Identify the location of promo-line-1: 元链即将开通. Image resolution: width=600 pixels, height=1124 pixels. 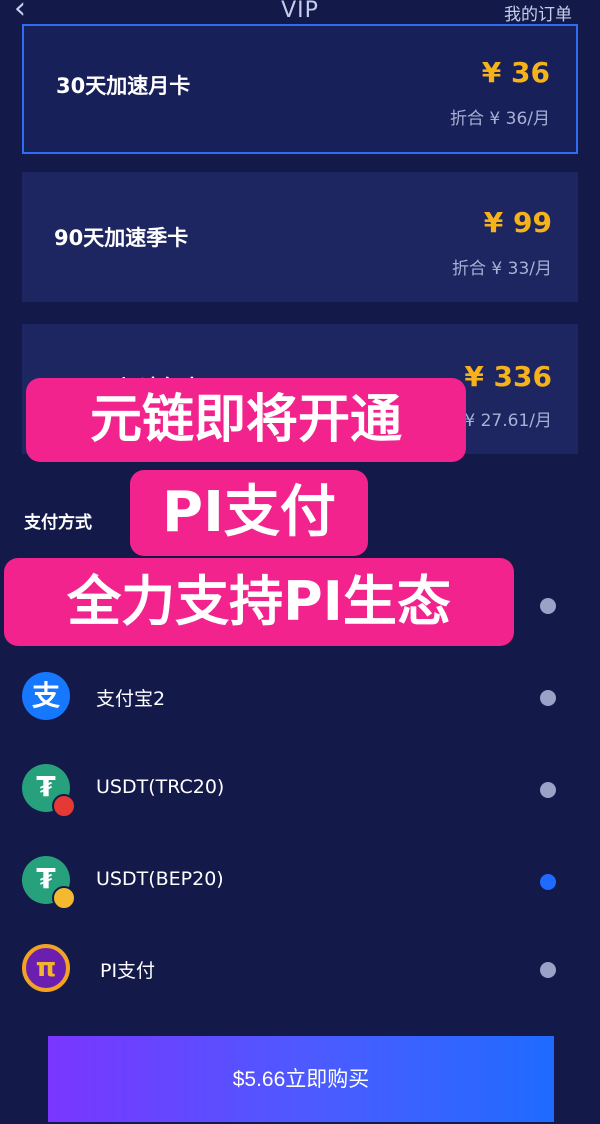
(246, 420).